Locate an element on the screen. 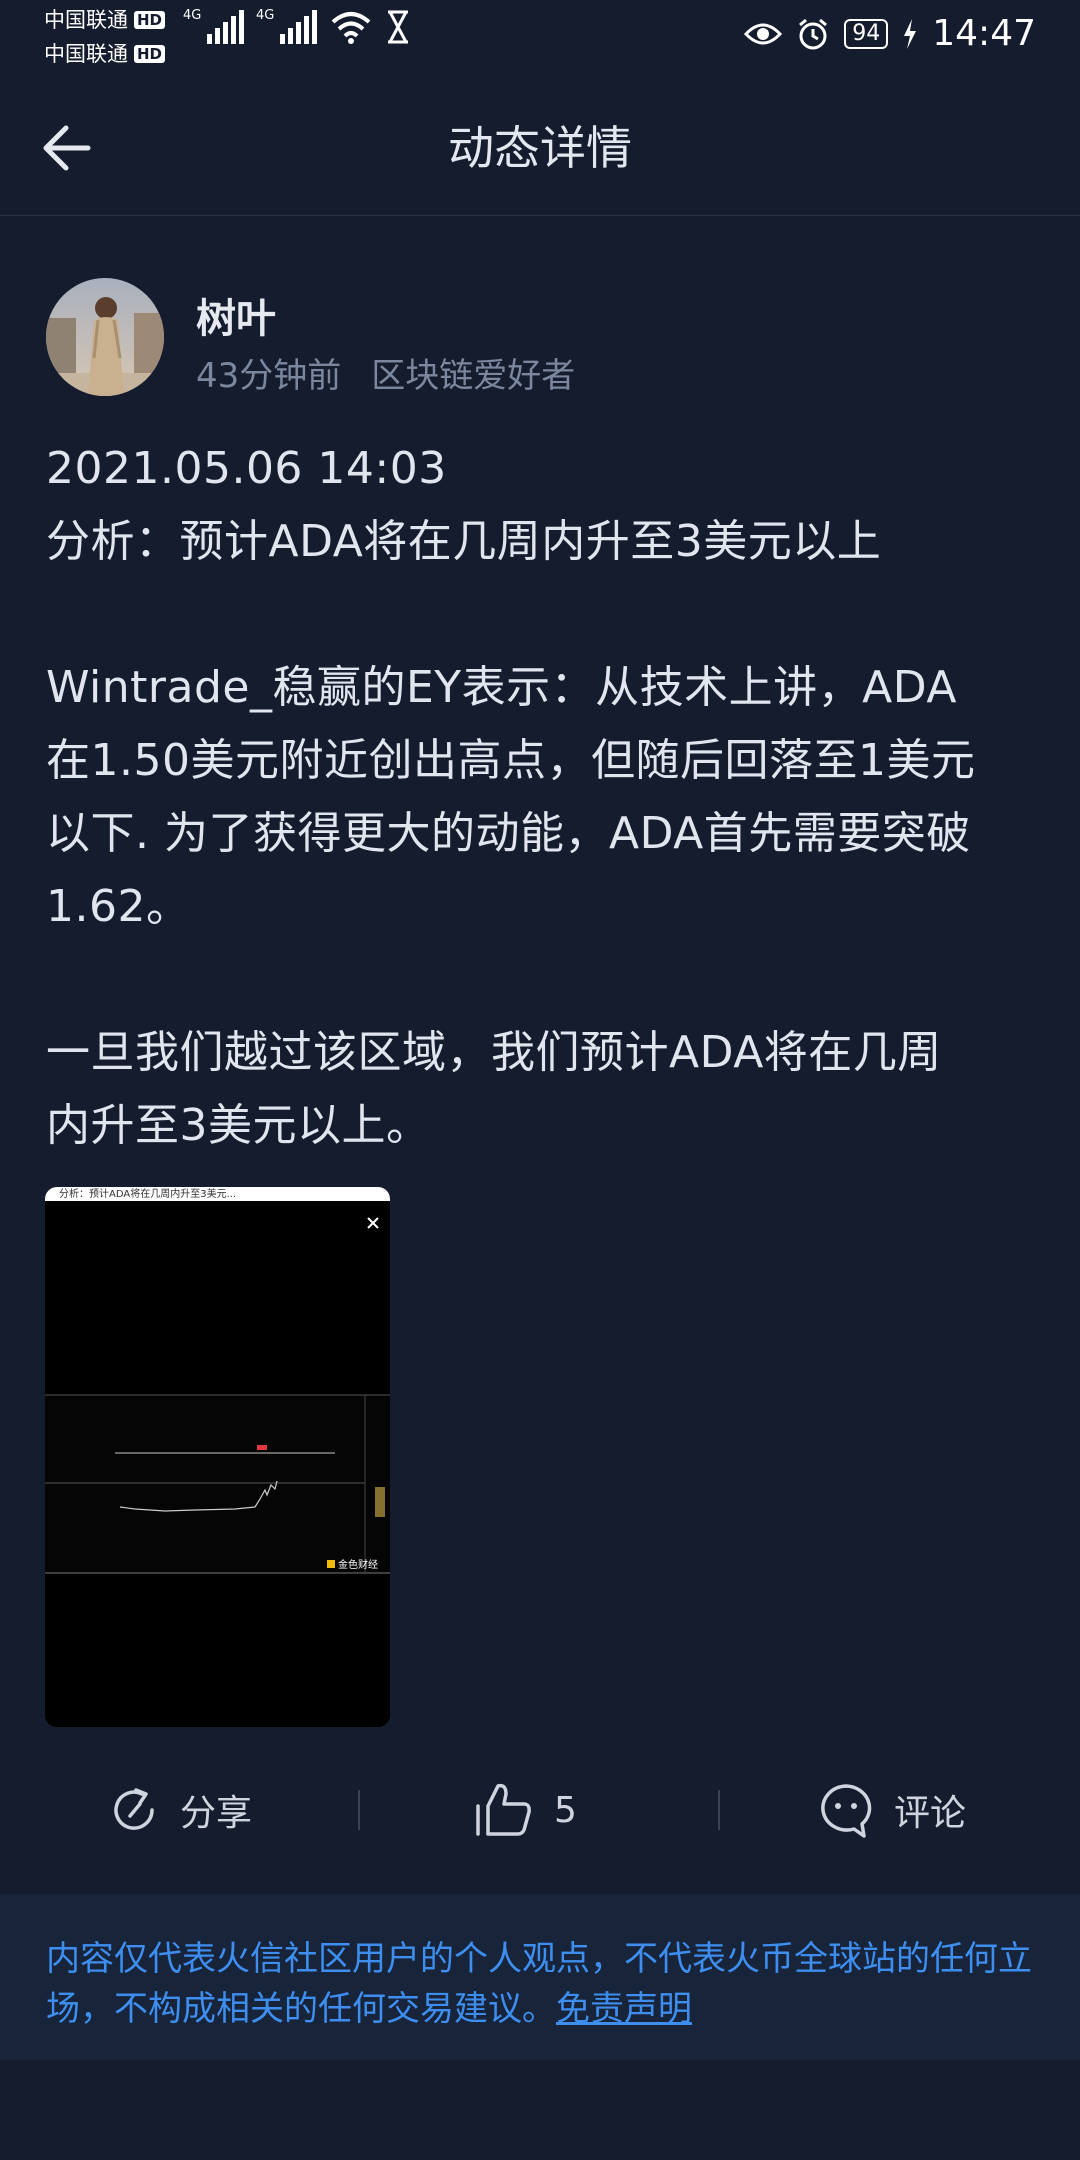  post-line: 1.62。 is located at coordinates (118, 906).